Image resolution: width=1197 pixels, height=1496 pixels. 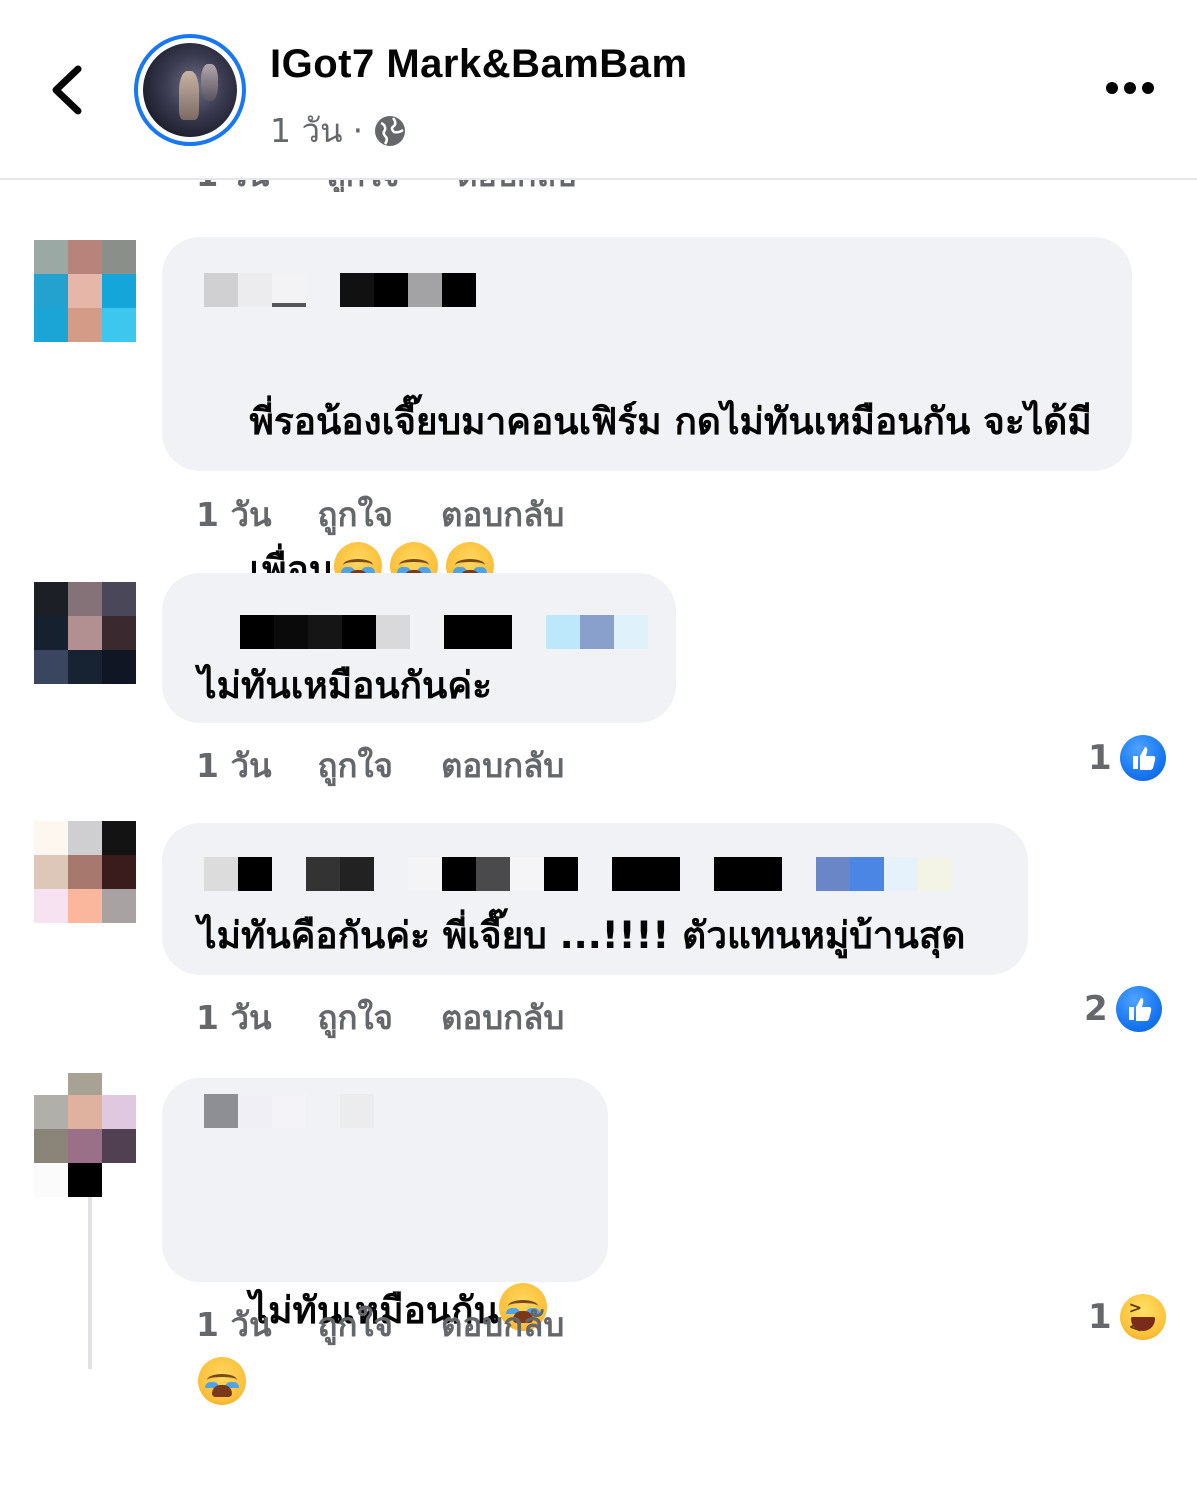 I want to click on back-button, so click(x=70, y=90).